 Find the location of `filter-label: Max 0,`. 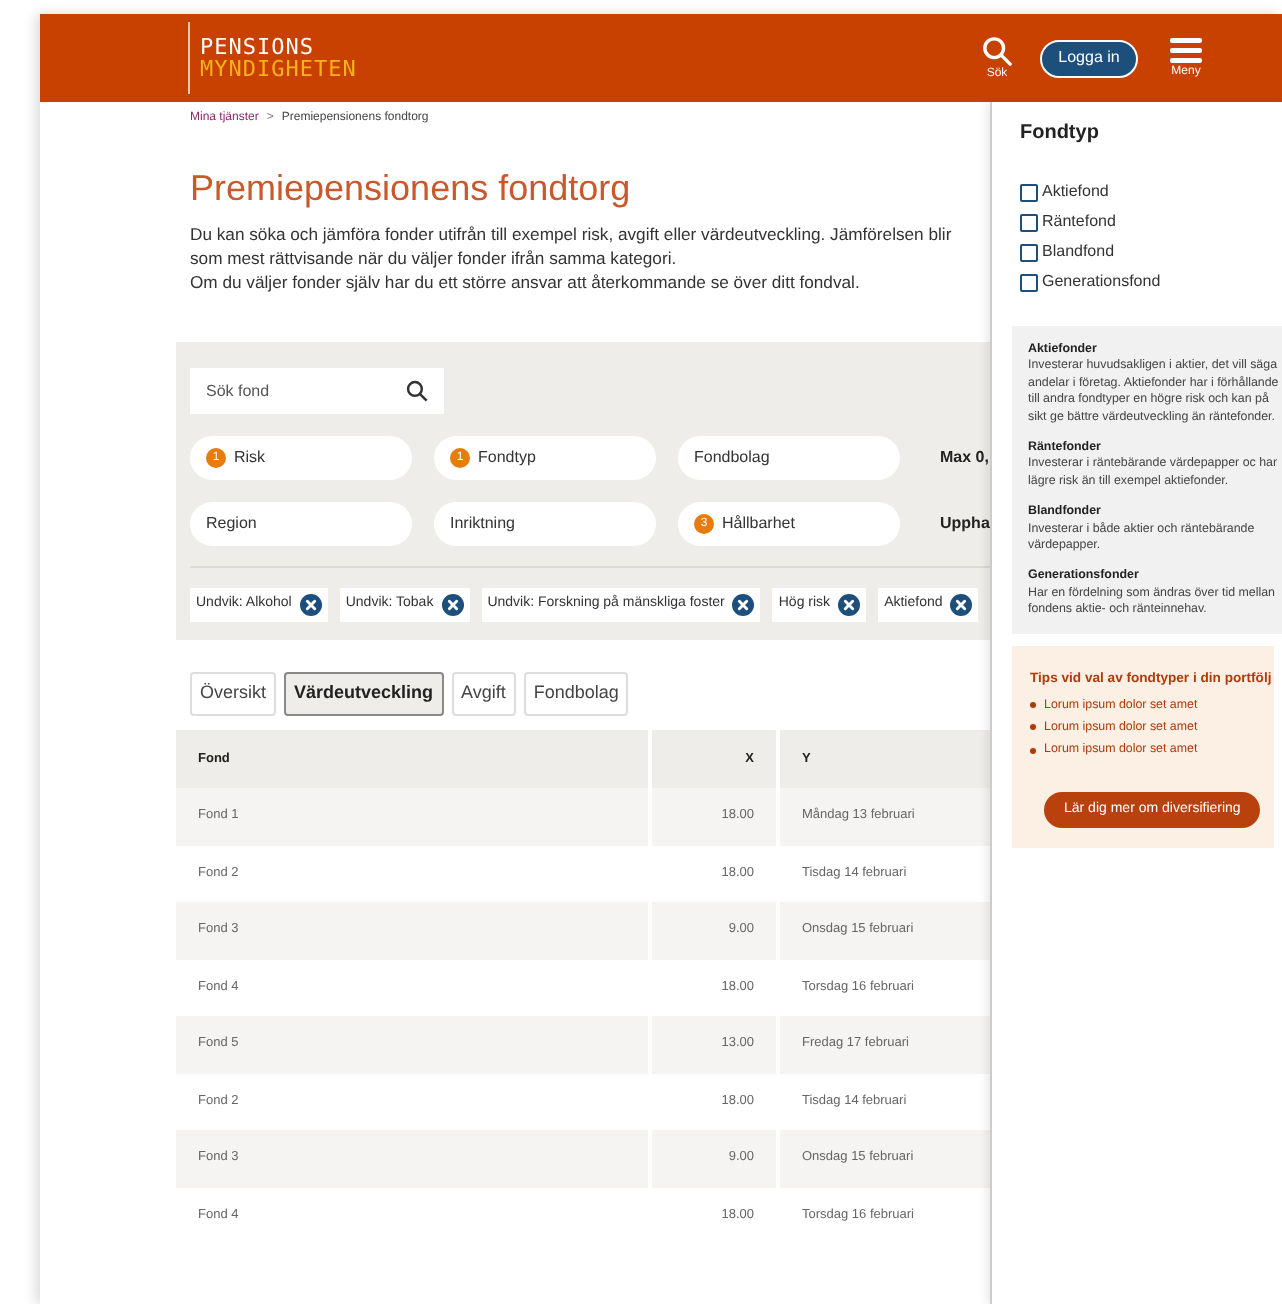

filter-label: Max 0, is located at coordinates (964, 458).